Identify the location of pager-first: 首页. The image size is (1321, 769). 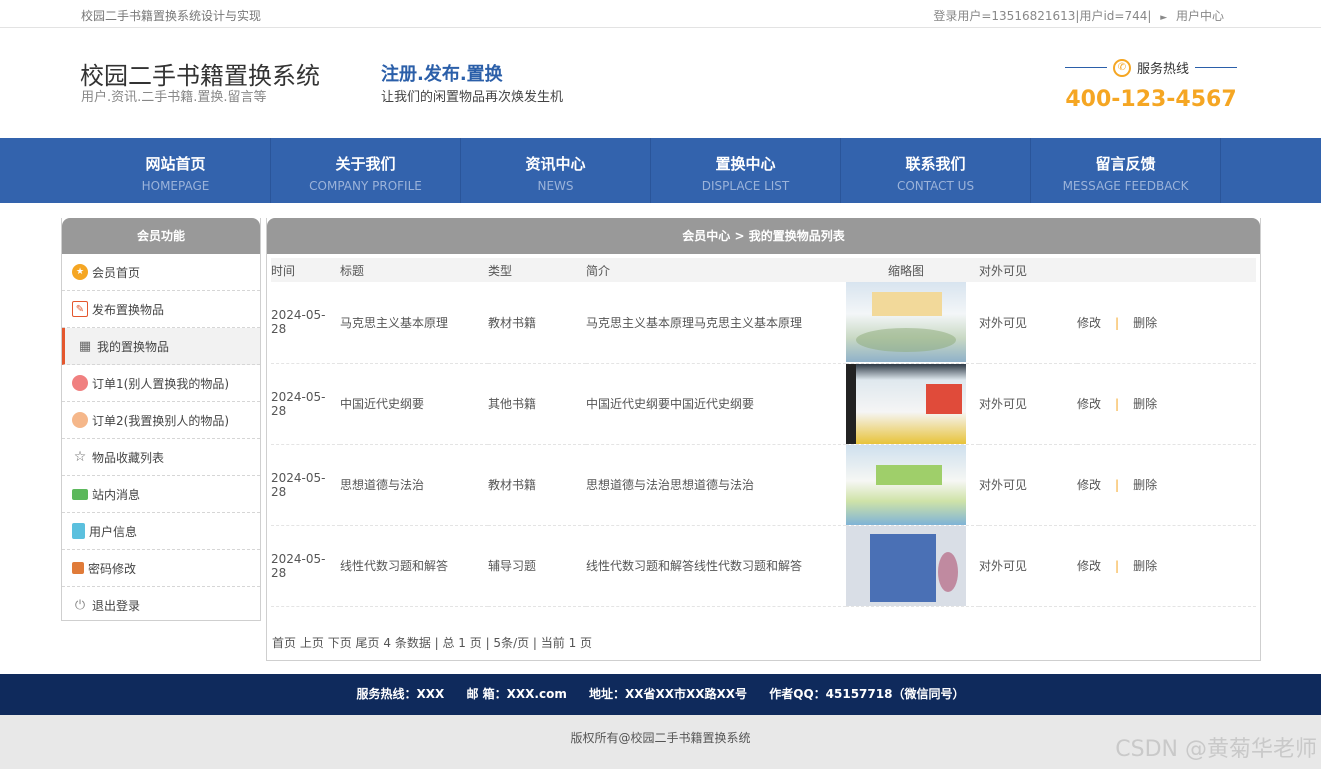
(284, 643).